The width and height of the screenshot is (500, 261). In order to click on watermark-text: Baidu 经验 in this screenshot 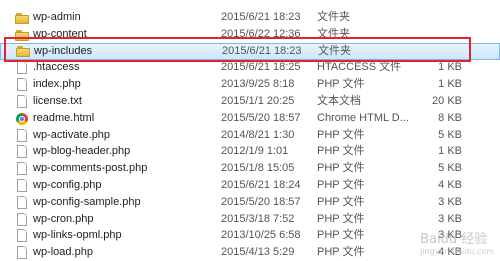, I will do `click(454, 239)`.